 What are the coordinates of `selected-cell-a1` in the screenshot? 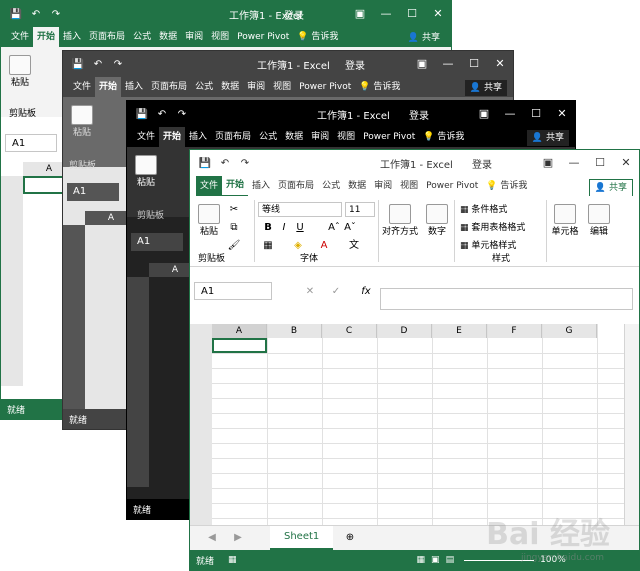 It's located at (239, 345).